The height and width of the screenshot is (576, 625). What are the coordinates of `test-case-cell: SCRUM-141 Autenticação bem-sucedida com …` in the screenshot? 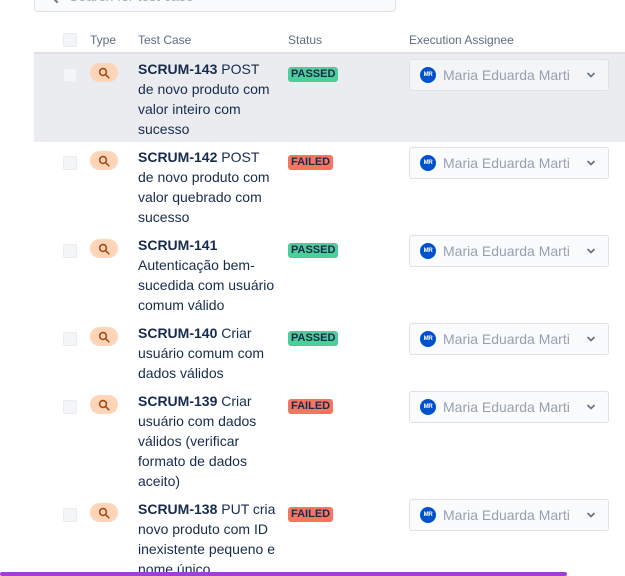 It's located at (207, 275).